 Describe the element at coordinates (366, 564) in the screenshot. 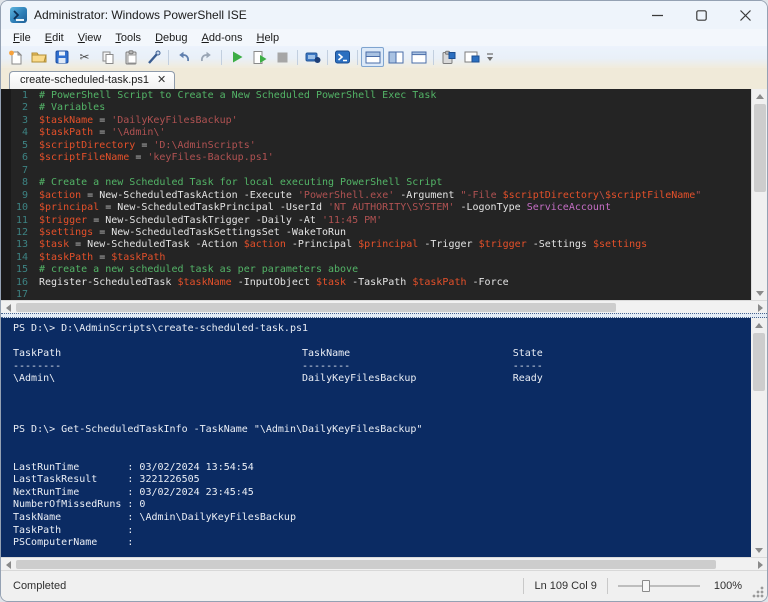

I see `console-hscroll-thumb` at that location.